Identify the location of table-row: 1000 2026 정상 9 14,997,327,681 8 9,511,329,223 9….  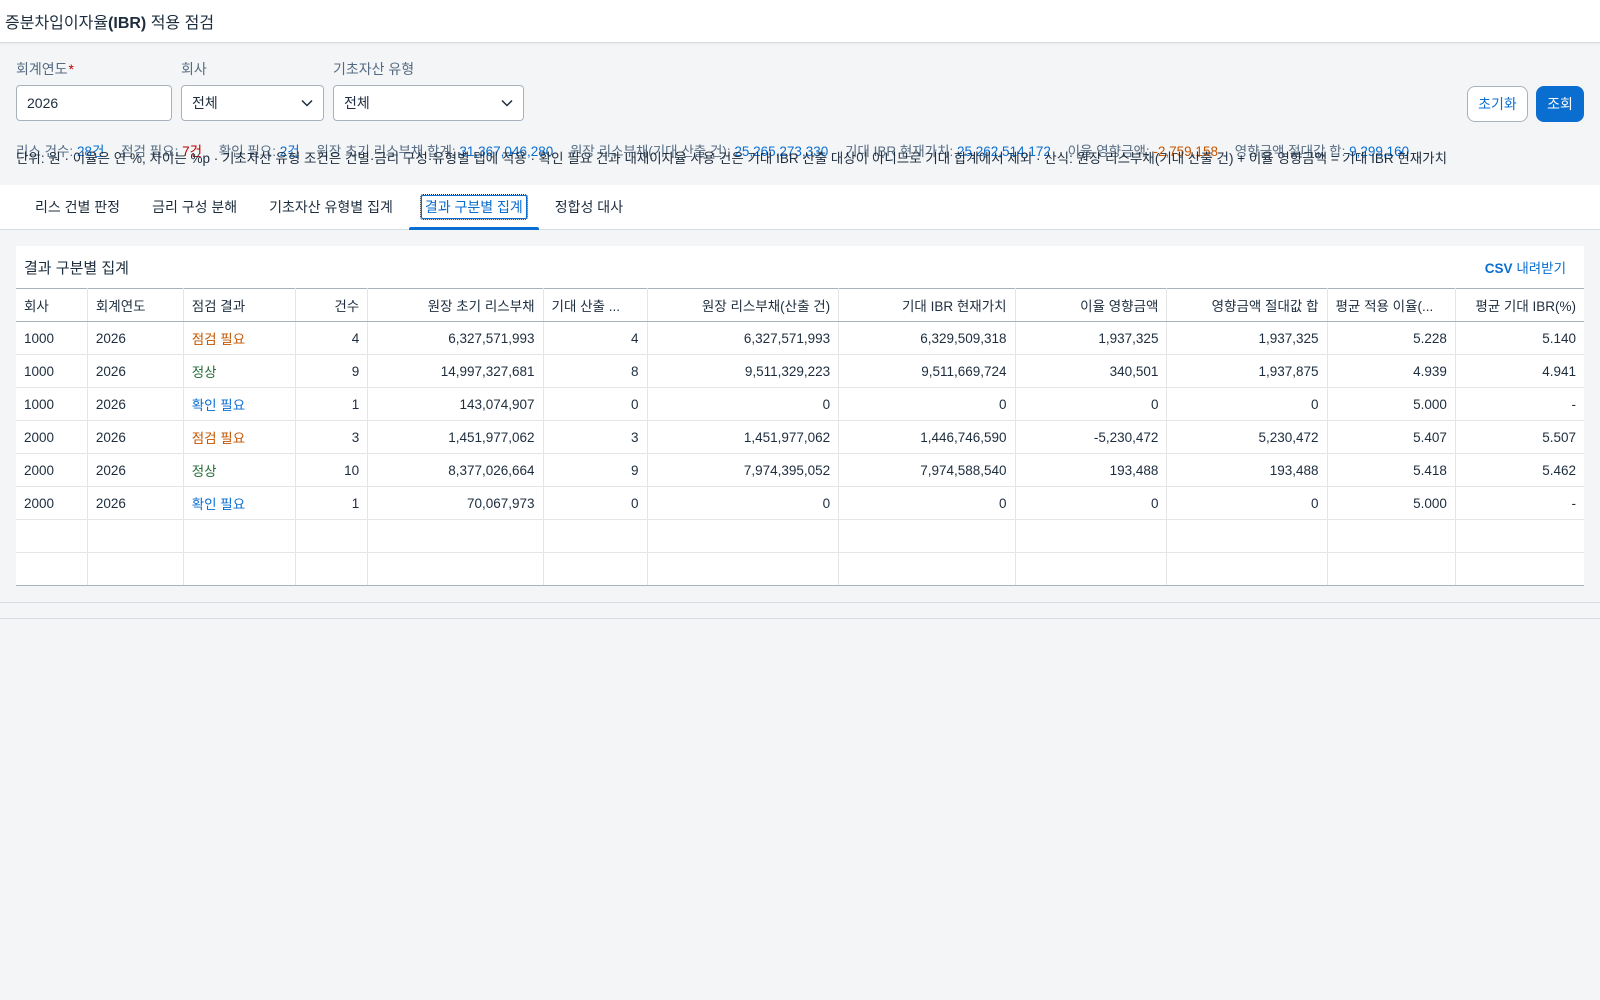
(800, 371).